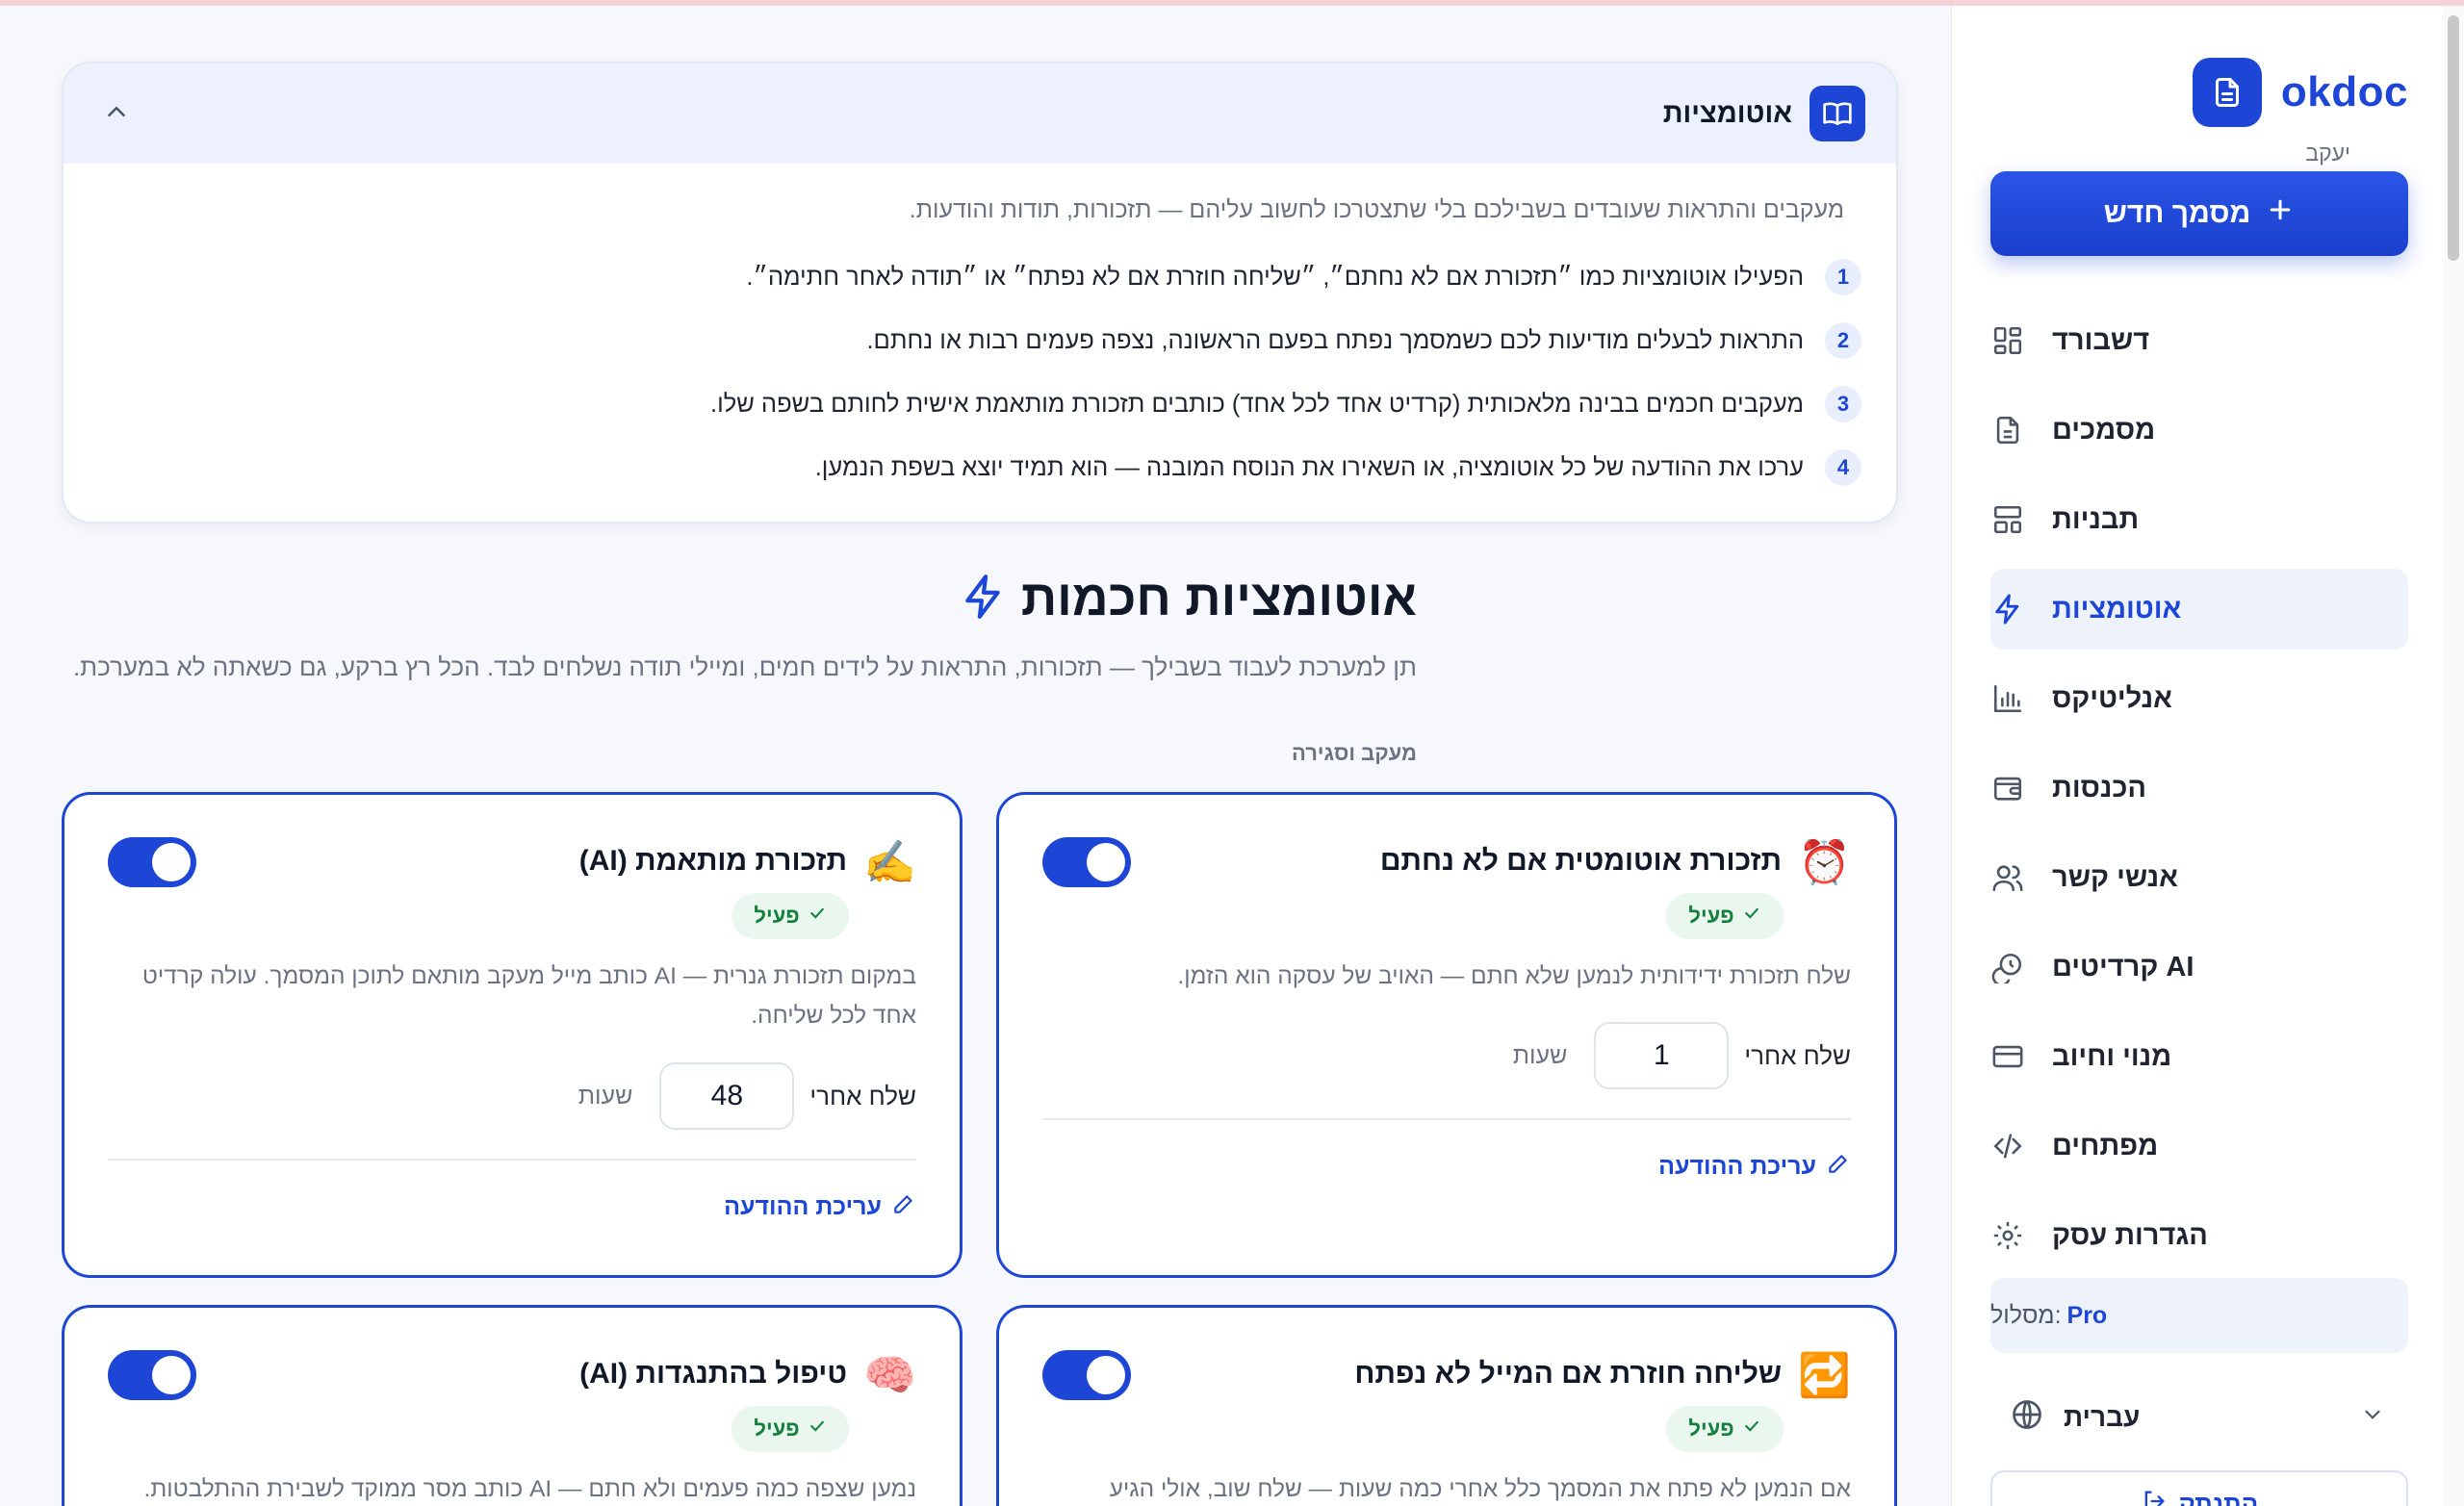 The width and height of the screenshot is (2464, 1506). What do you see at coordinates (2199, 430) in the screenshot?
I see `sidebar-item-documents: מסמכים` at bounding box center [2199, 430].